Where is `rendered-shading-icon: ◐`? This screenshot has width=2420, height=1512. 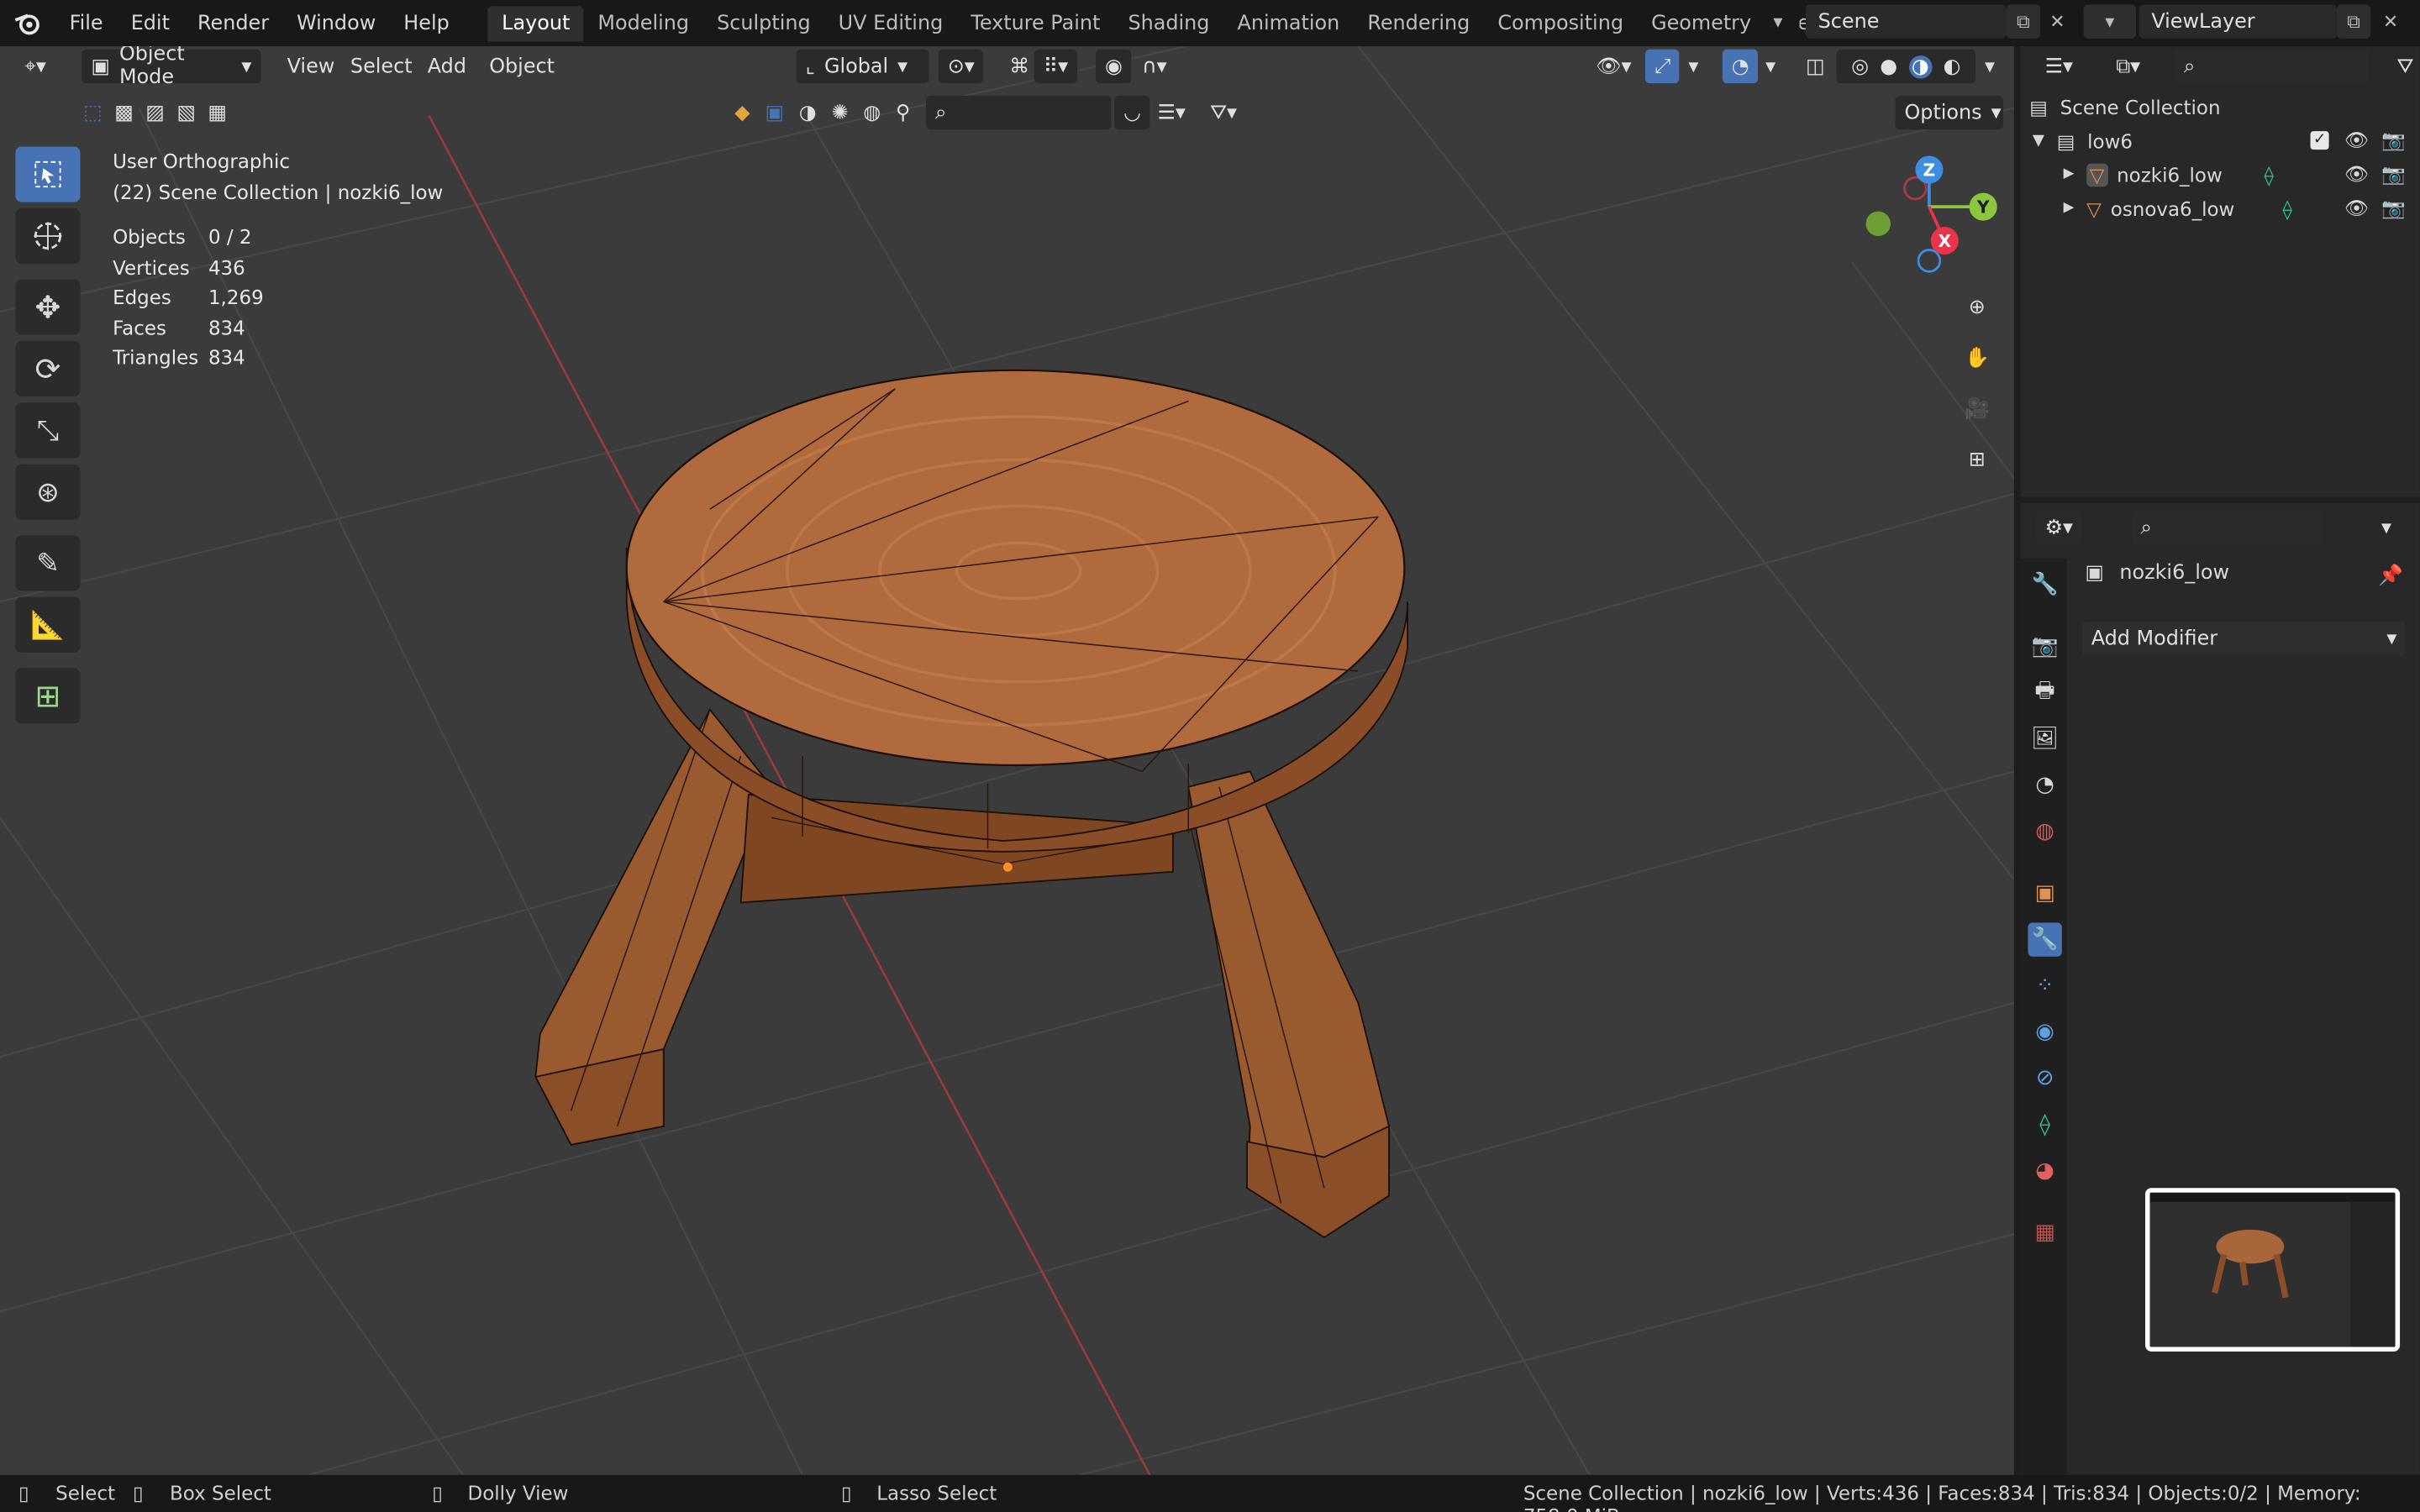 rendered-shading-icon: ◐ is located at coordinates (1952, 66).